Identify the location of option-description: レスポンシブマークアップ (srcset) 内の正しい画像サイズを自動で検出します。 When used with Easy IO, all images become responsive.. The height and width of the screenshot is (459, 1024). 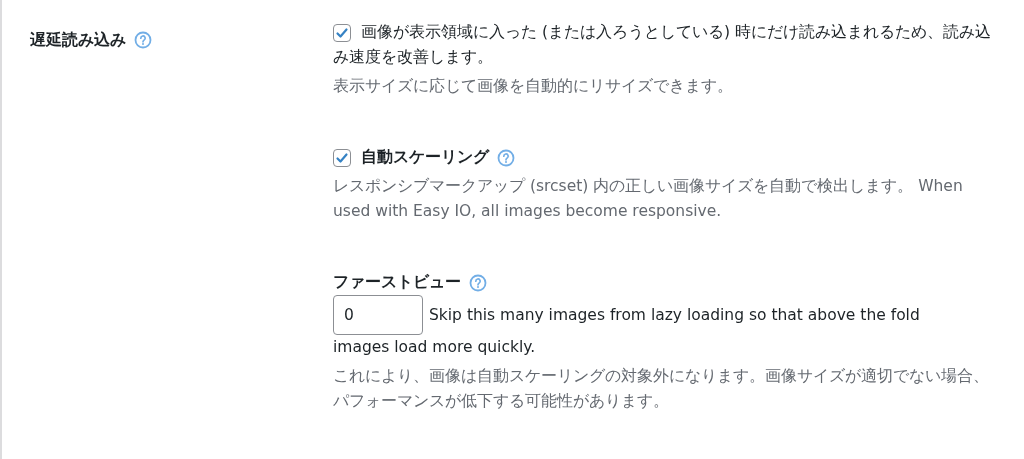
(648, 199).